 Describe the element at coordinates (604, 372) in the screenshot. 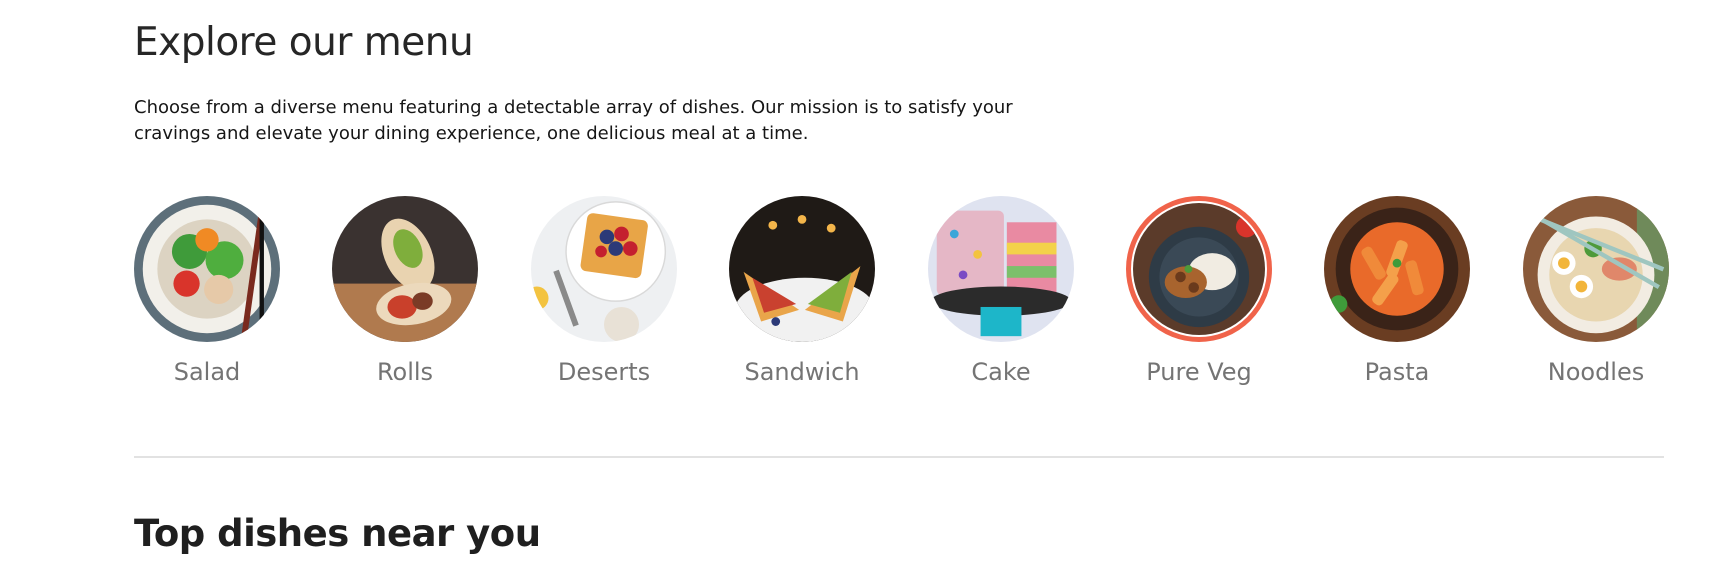

I see `menu-item-label: Deserts` at that location.